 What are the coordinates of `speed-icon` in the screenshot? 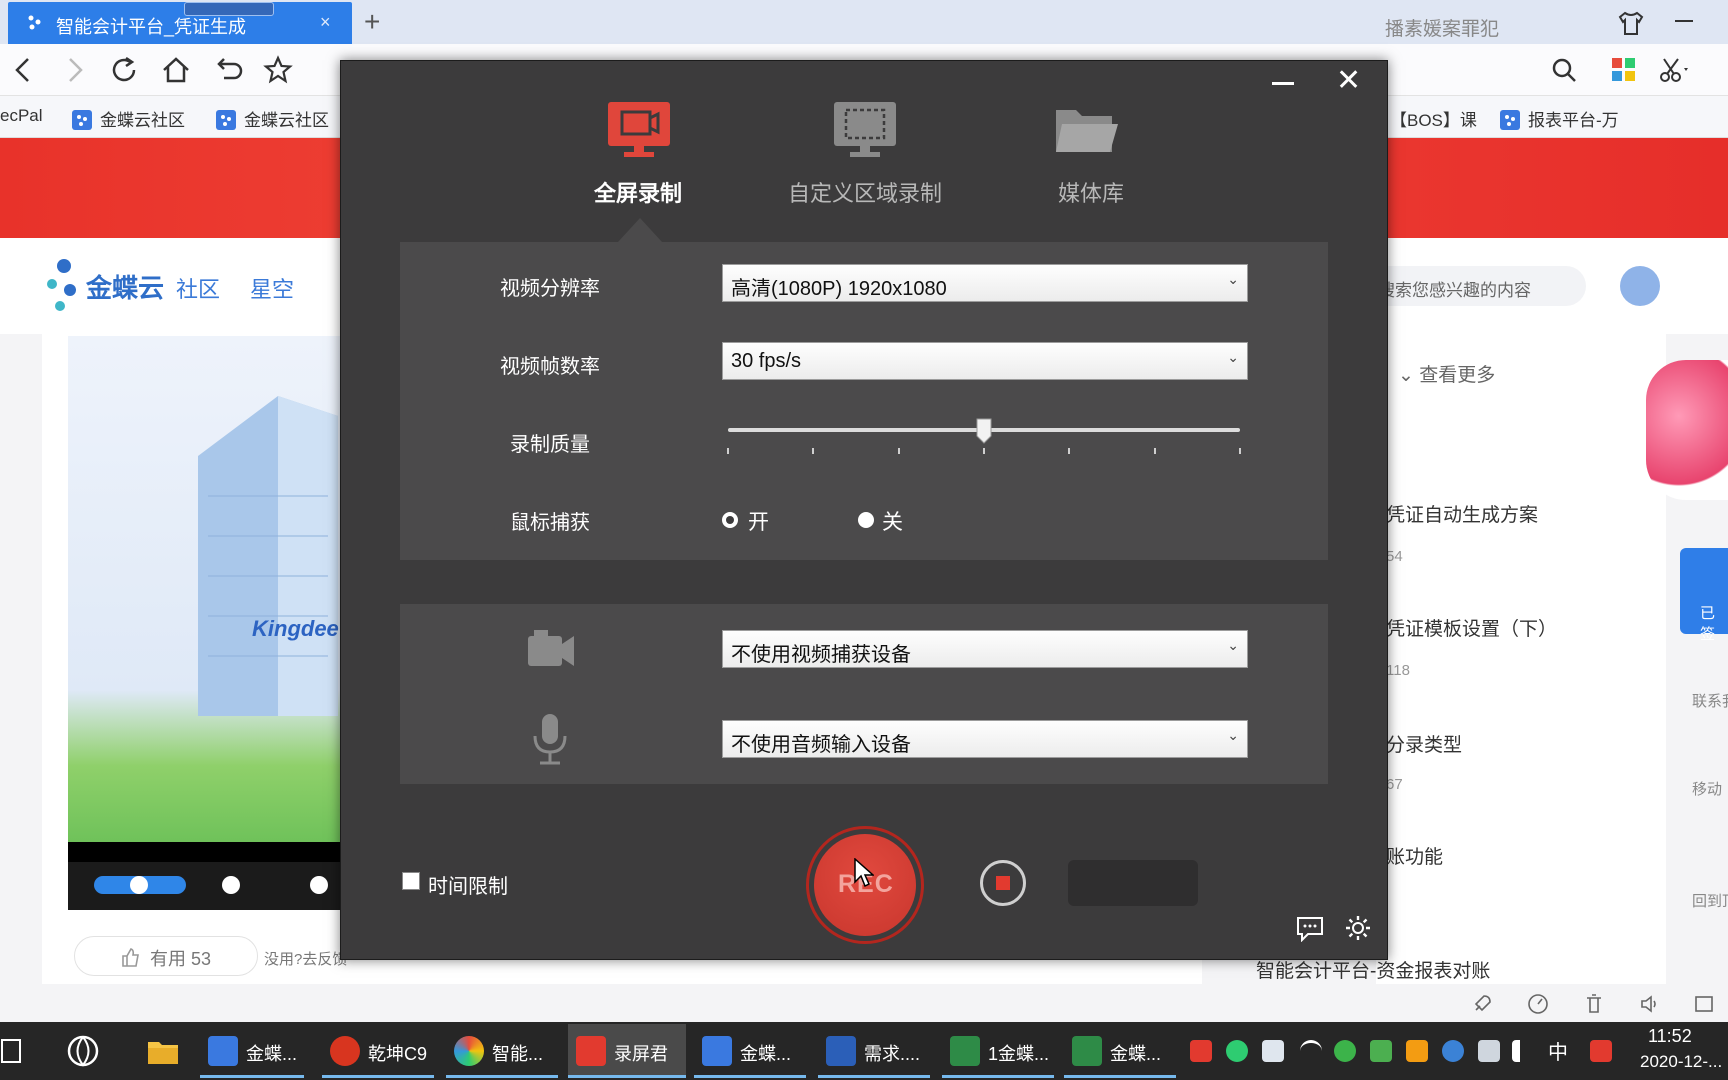 It's located at (1538, 1004).